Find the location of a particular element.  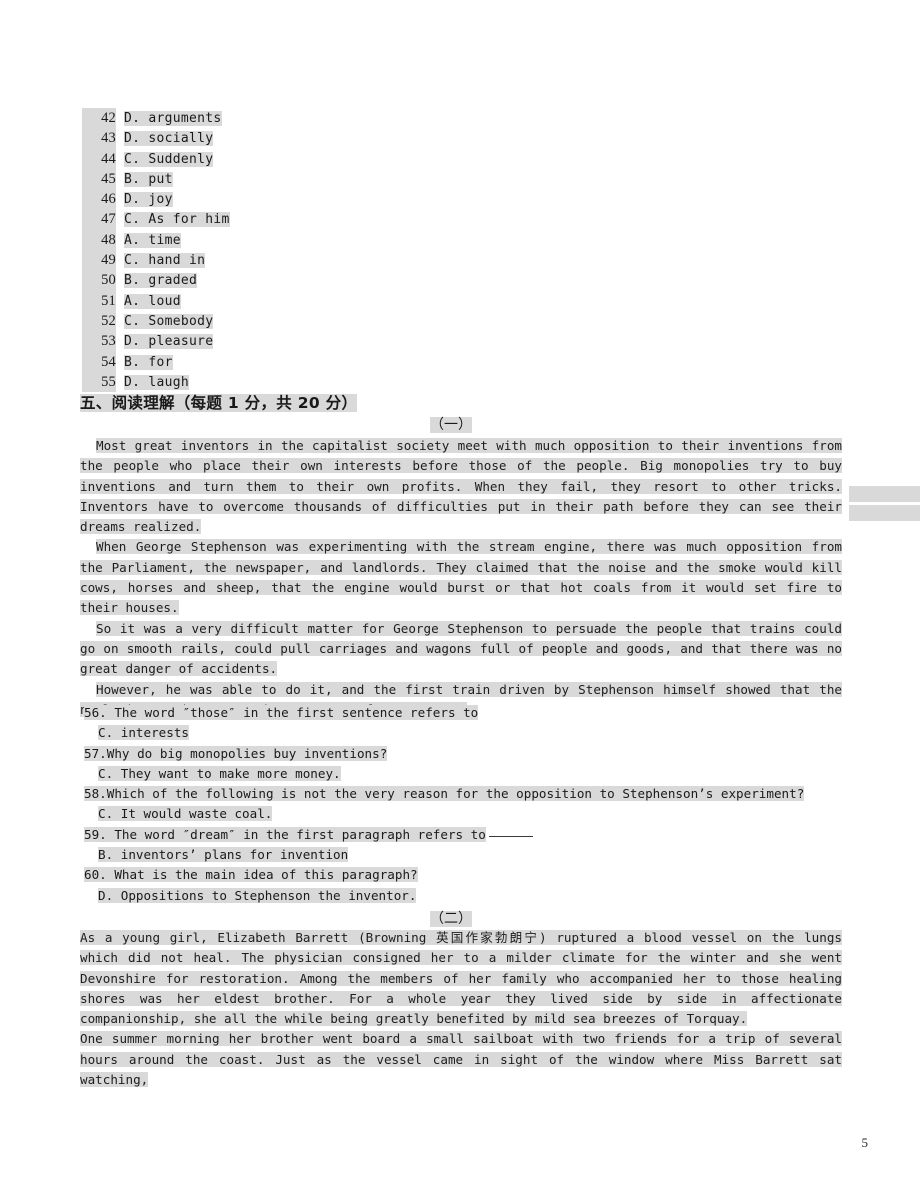

answer-row: 46 D. joy is located at coordinates (232, 199).